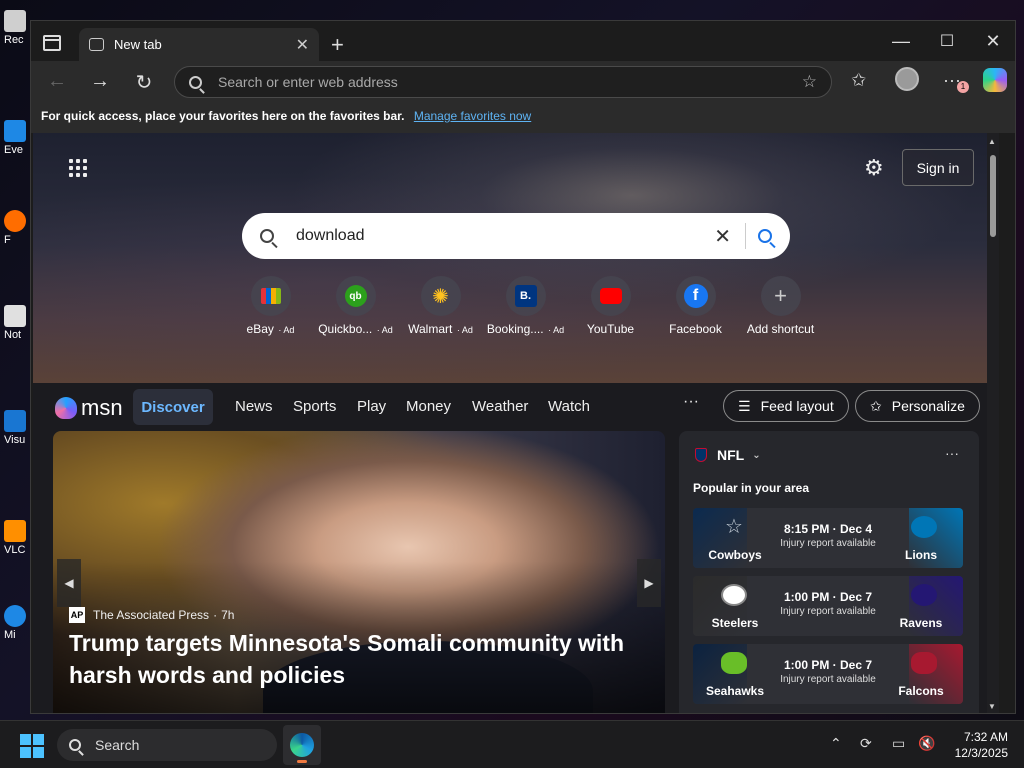 The width and height of the screenshot is (1024, 768). Describe the element at coordinates (744, 405) in the screenshot. I see `sliders-icon: ☰` at that location.